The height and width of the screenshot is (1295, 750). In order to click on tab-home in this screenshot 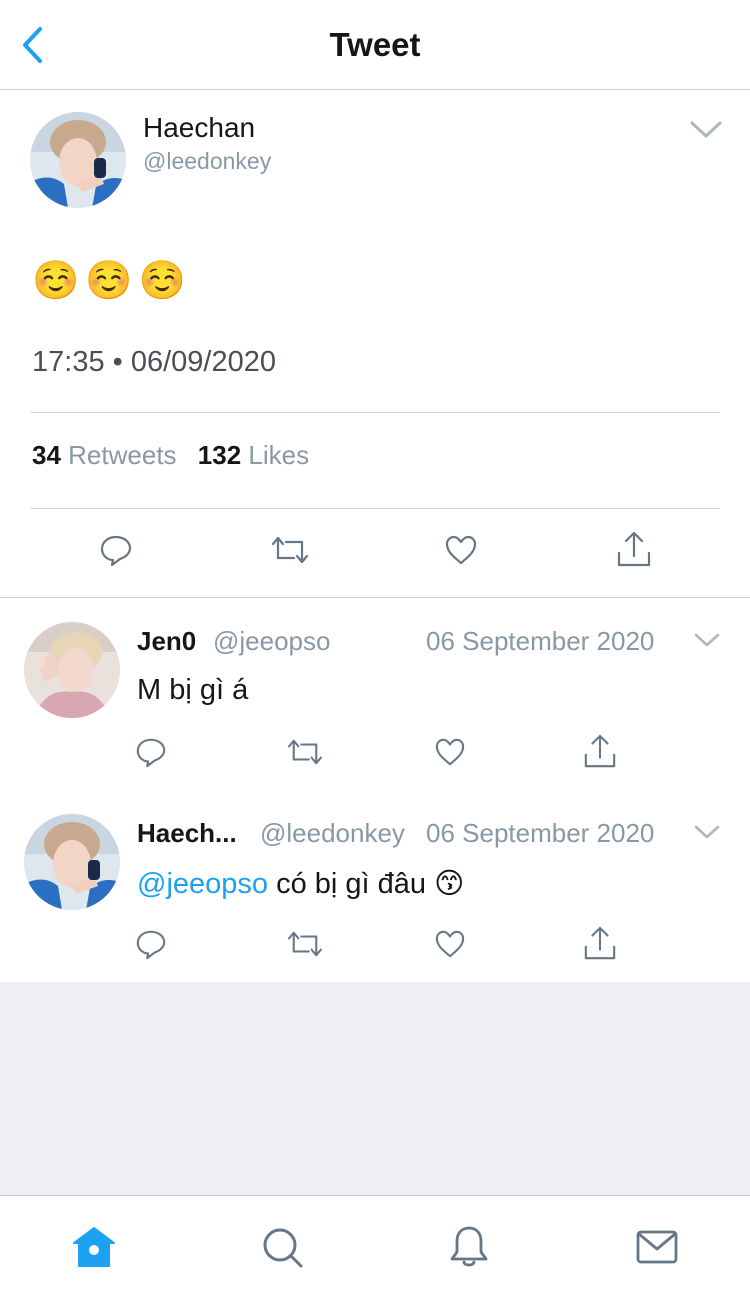, I will do `click(94, 1247)`.